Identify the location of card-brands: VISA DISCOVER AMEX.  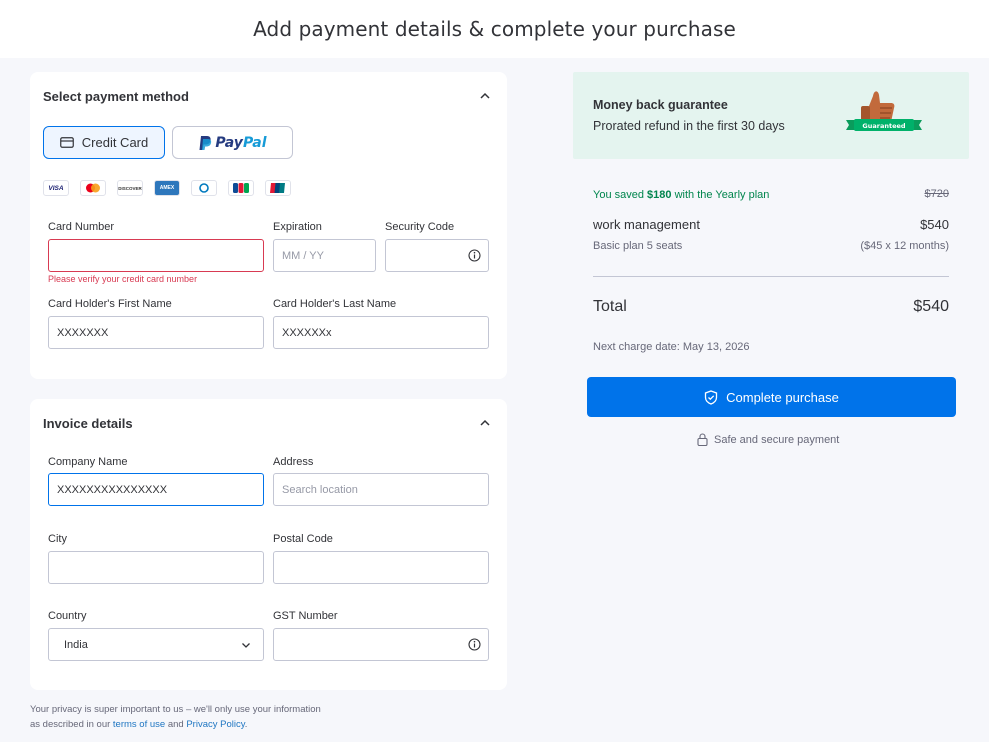
(167, 188).